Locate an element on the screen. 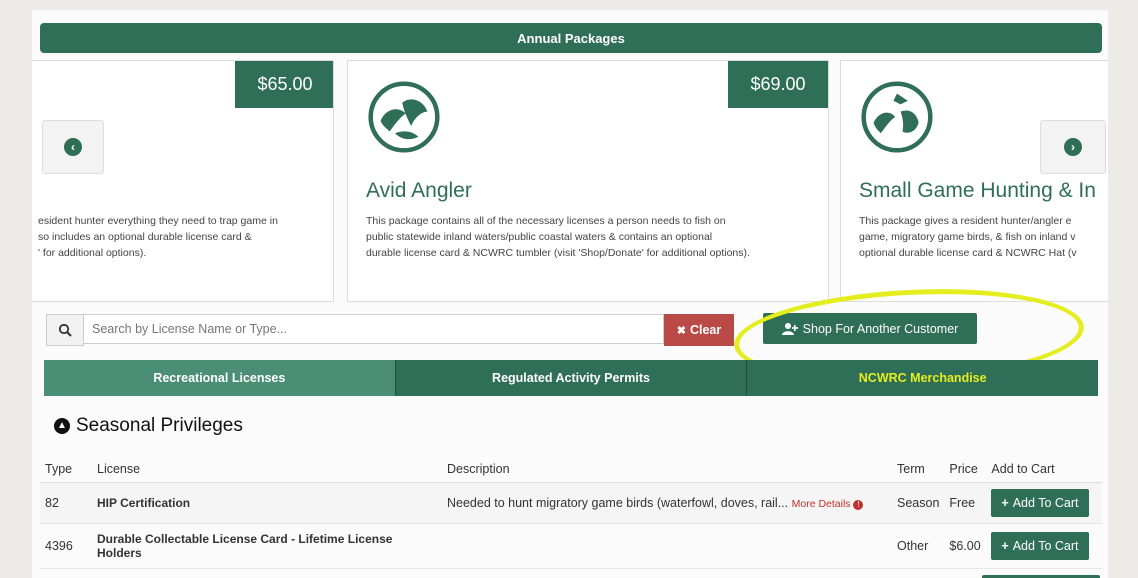 The image size is (1138, 578). package-title: Small Game Hunting & In is located at coordinates (977, 190).